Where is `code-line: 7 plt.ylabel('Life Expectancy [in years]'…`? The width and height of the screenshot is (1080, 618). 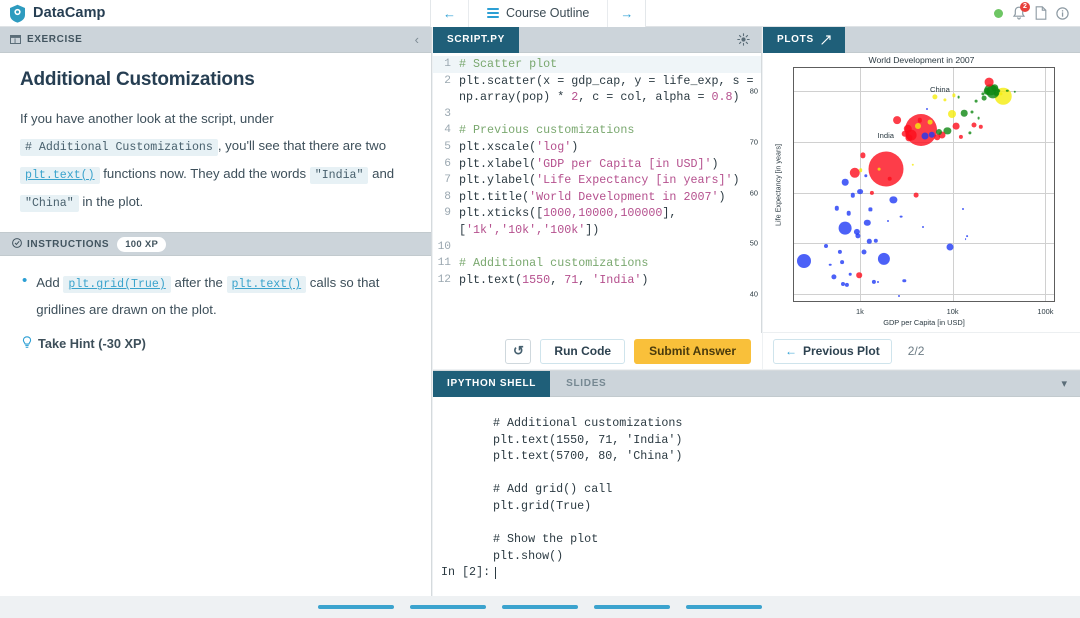 code-line: 7 plt.ylabel('Life Expectancy [in years]'… is located at coordinates (597, 180).